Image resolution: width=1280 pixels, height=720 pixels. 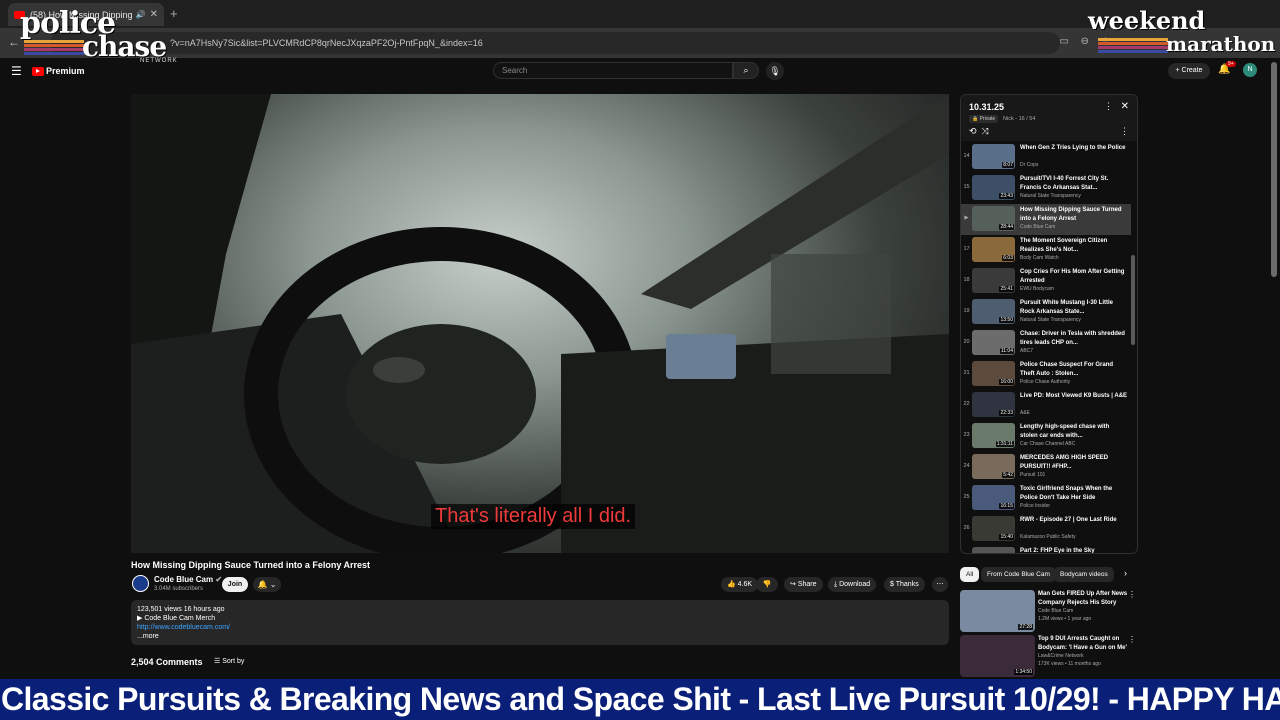 What do you see at coordinates (993, 497) in the screenshot?
I see `playlist-item-thumbnail: 16:15` at bounding box center [993, 497].